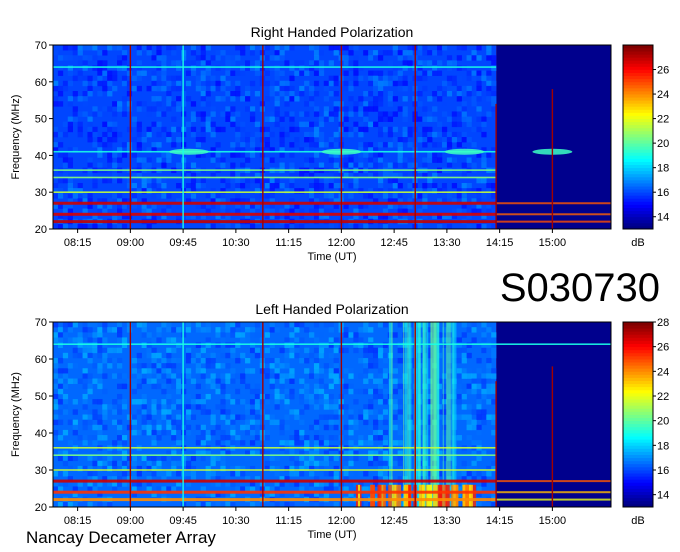 This screenshot has width=680, height=552. I want to click on burst-patch, so click(440, 495).